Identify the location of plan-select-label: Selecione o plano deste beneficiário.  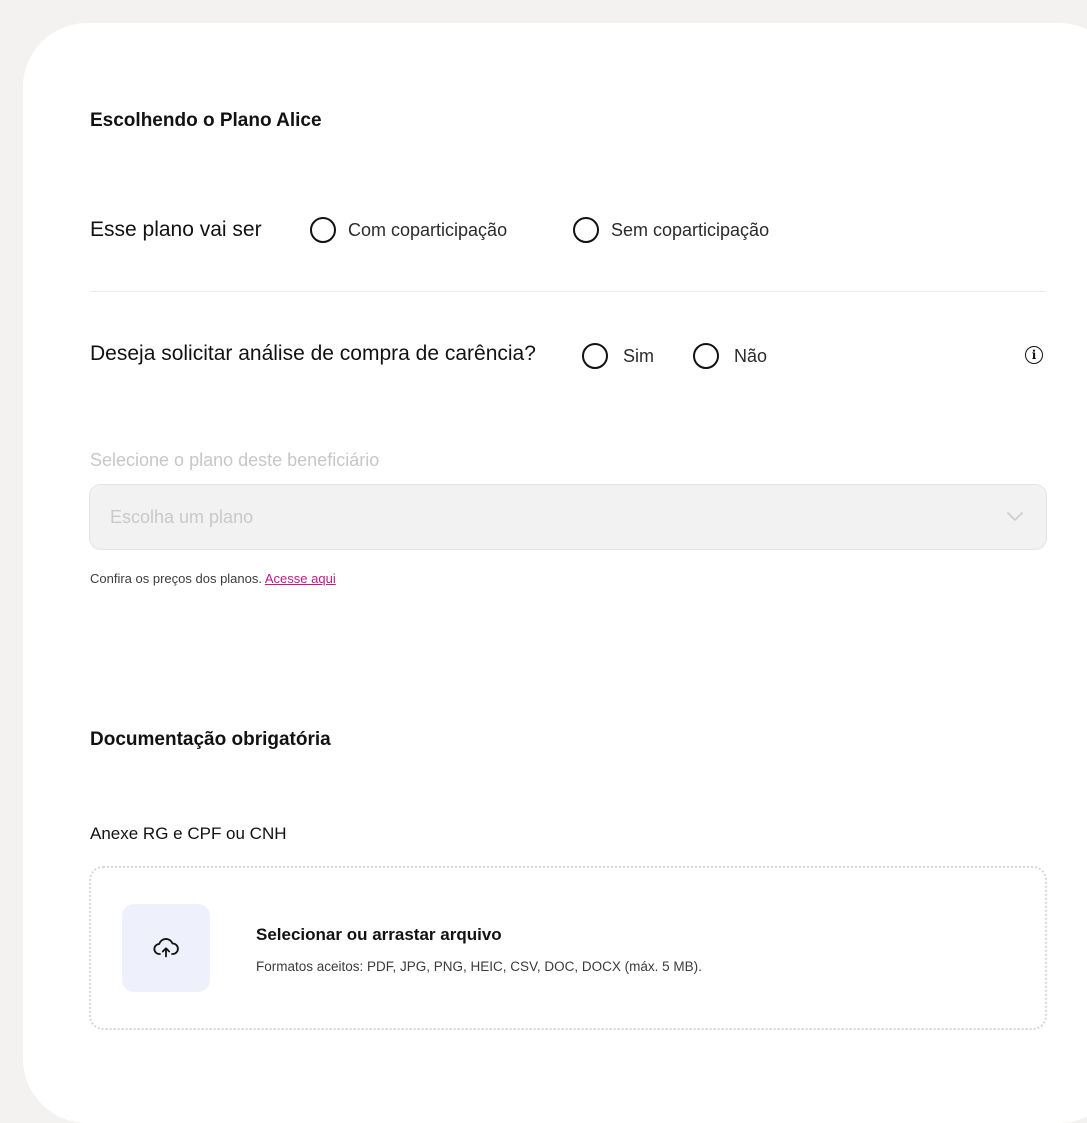
(235, 460).